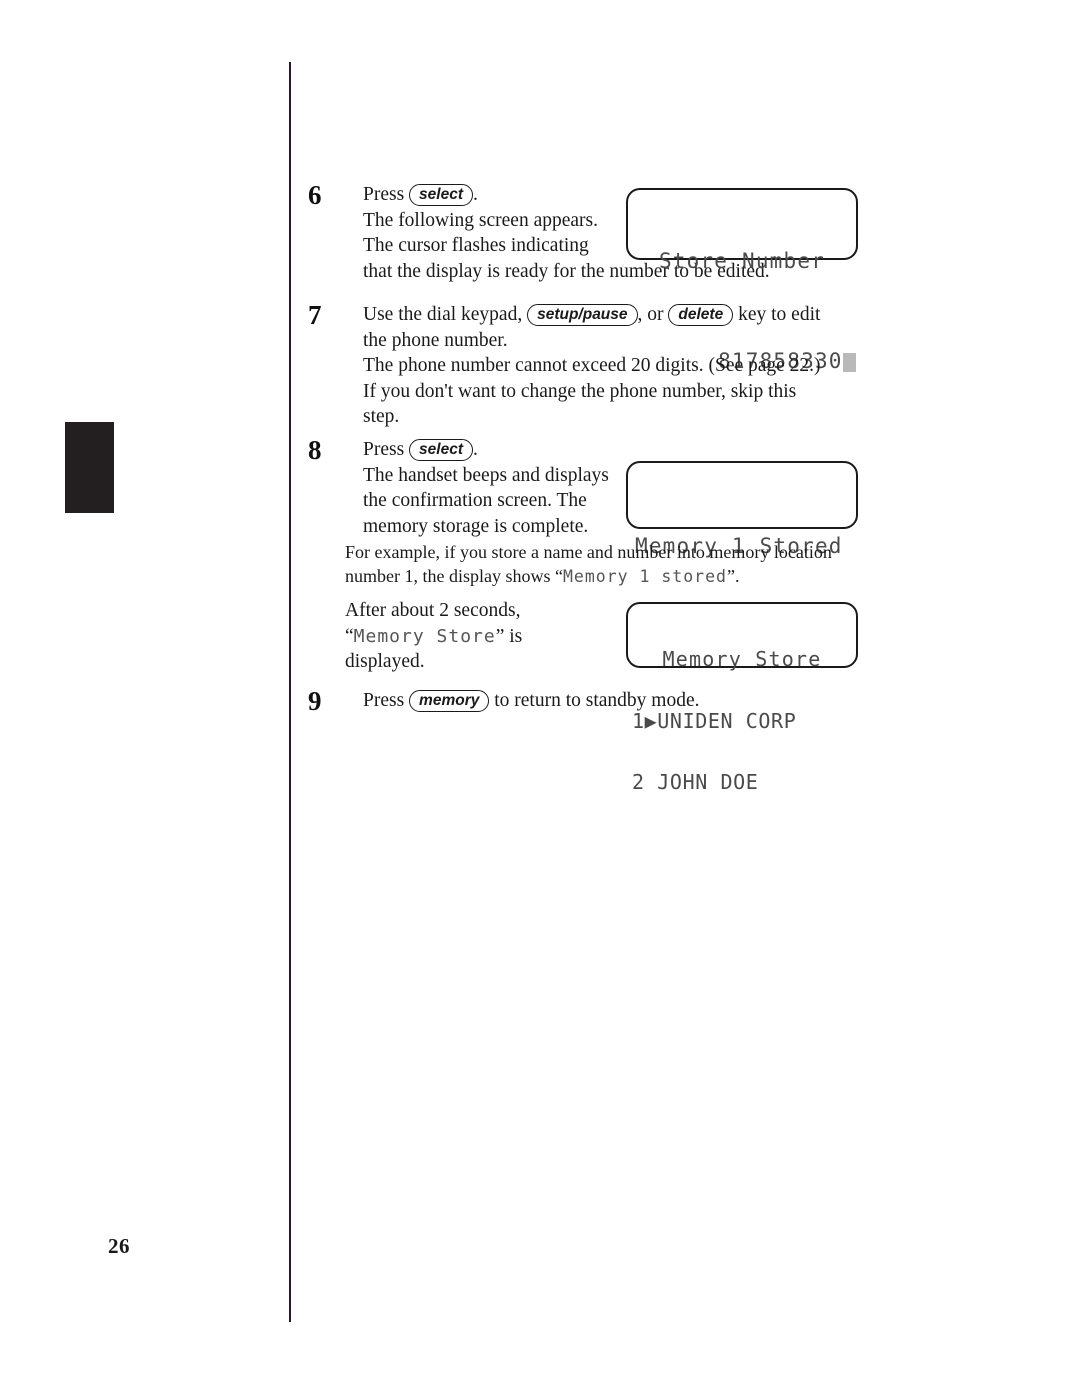  I want to click on step-9-body: Press memory to return to standby mode., so click(615, 701).